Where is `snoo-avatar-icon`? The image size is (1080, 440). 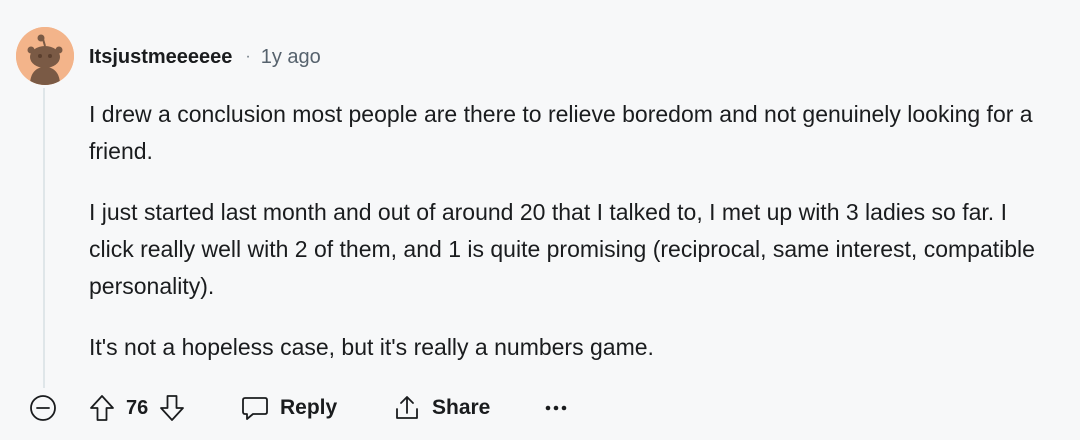
snoo-avatar-icon is located at coordinates (45, 56).